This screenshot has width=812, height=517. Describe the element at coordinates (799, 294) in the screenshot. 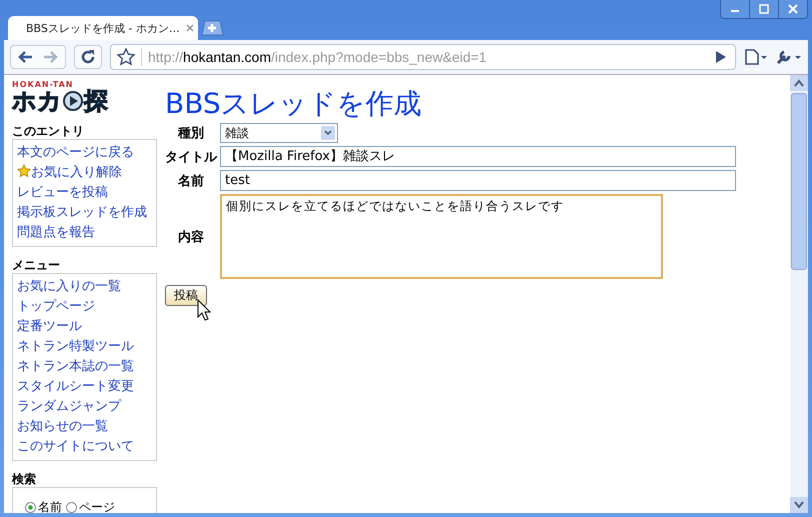

I see `scrollbar` at that location.